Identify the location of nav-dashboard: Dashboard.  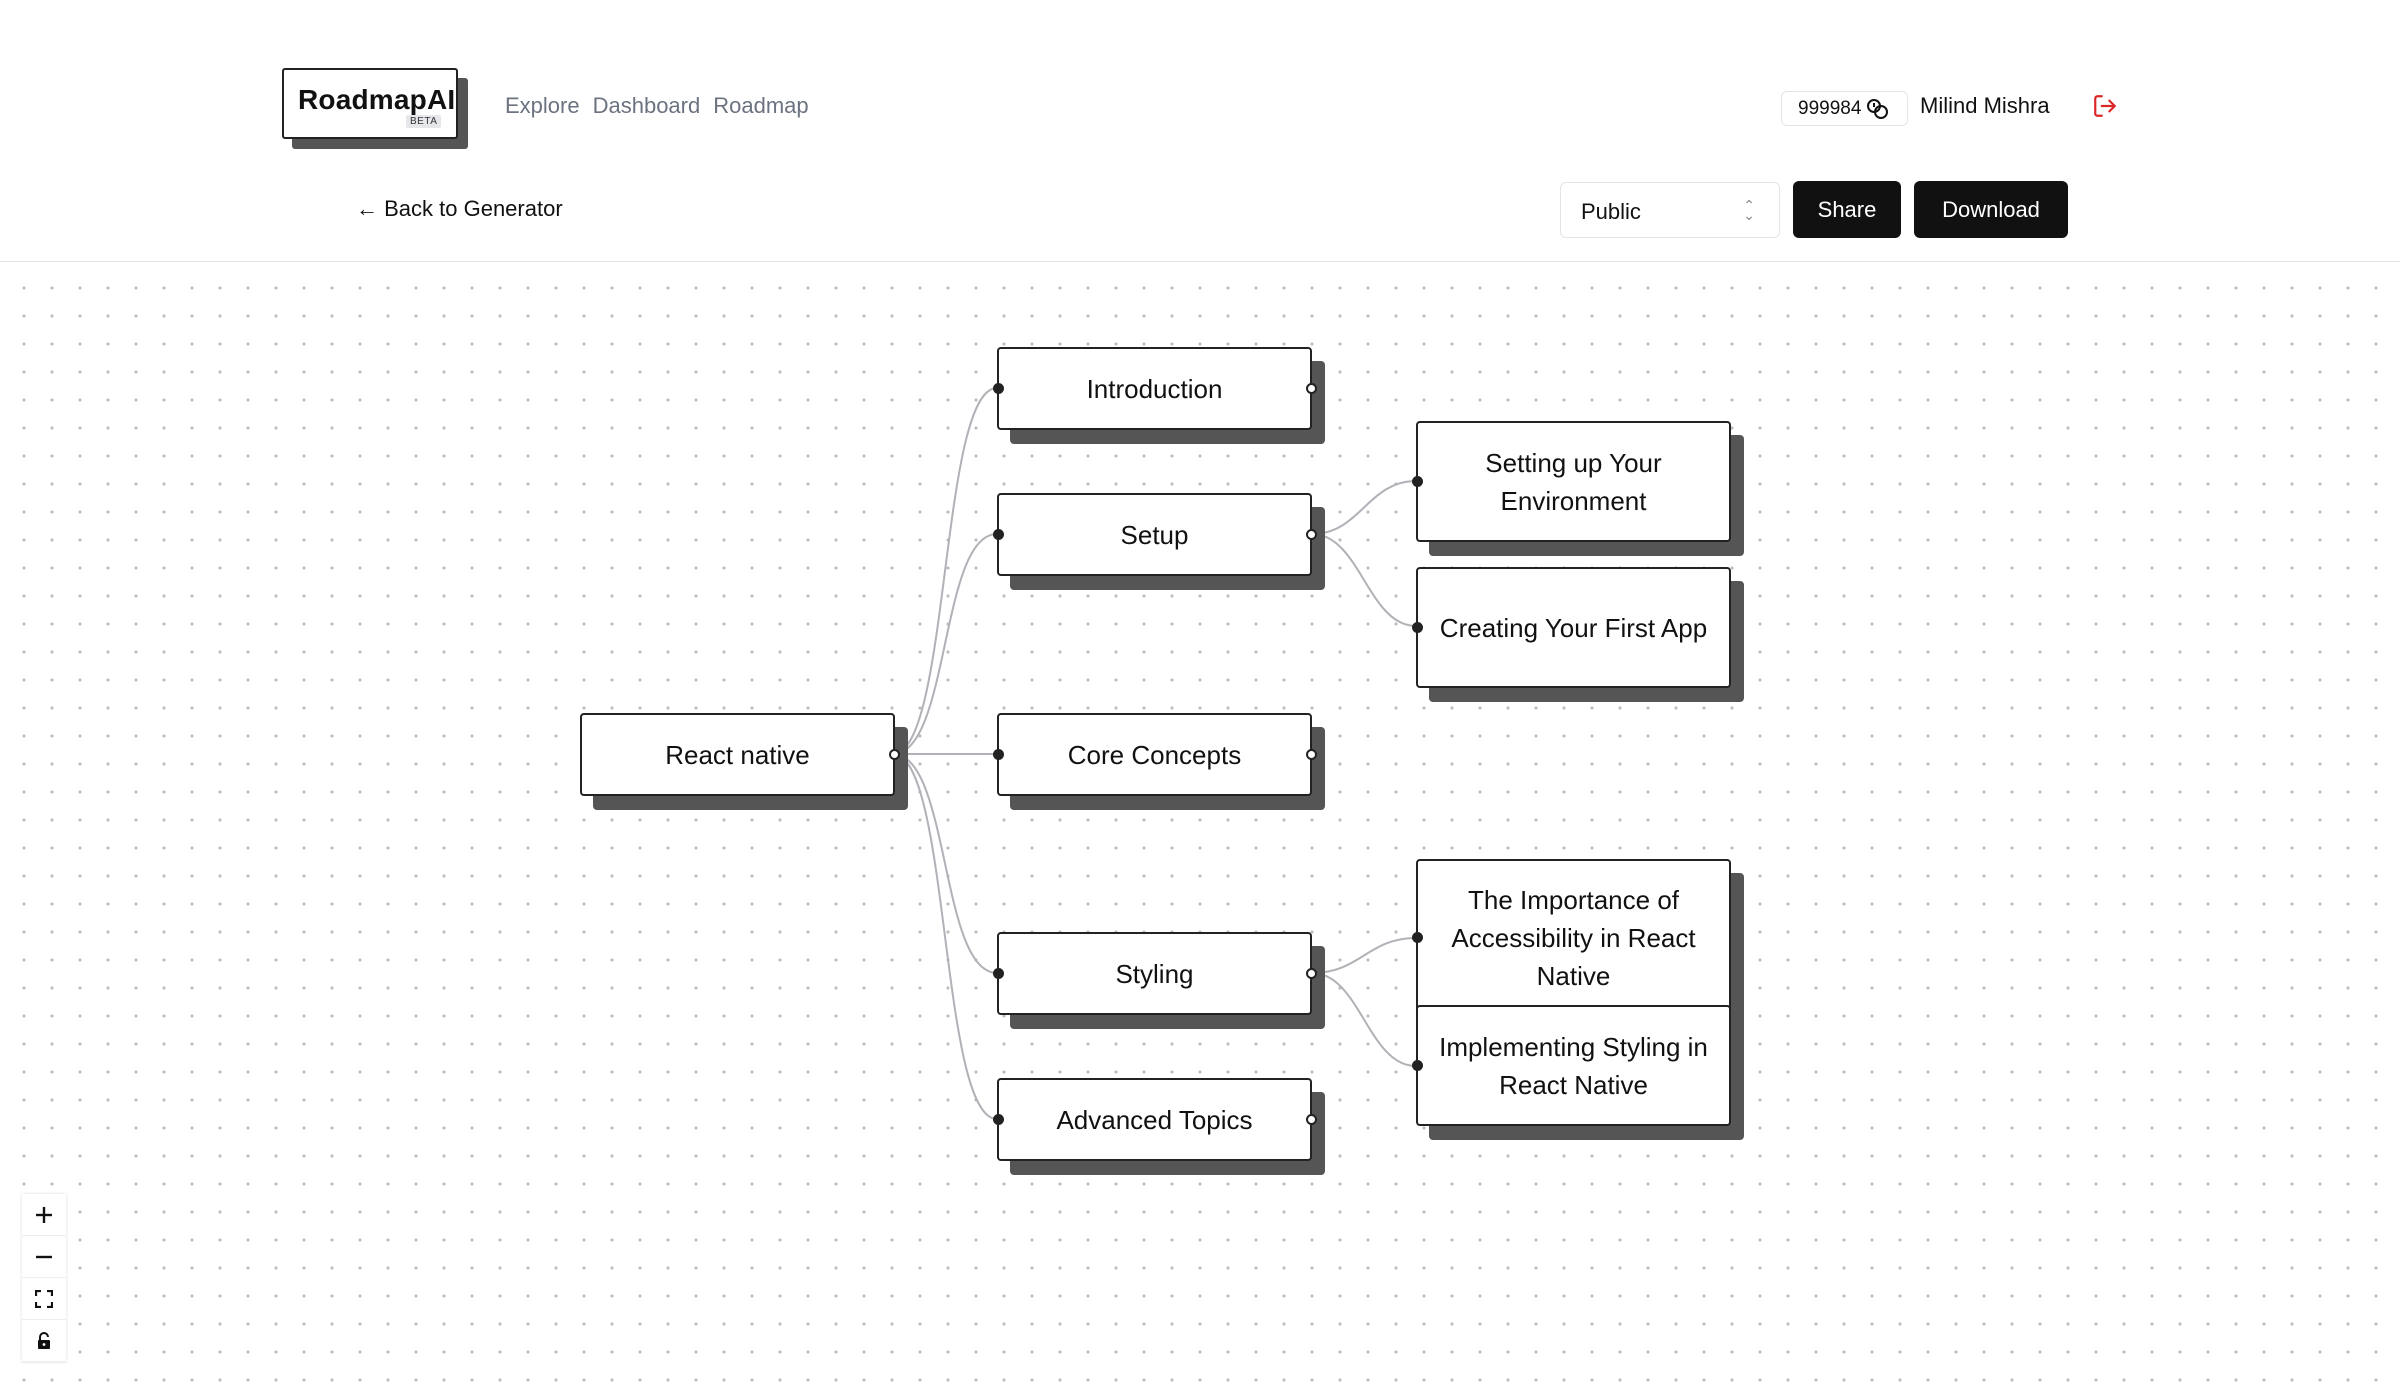
(647, 106).